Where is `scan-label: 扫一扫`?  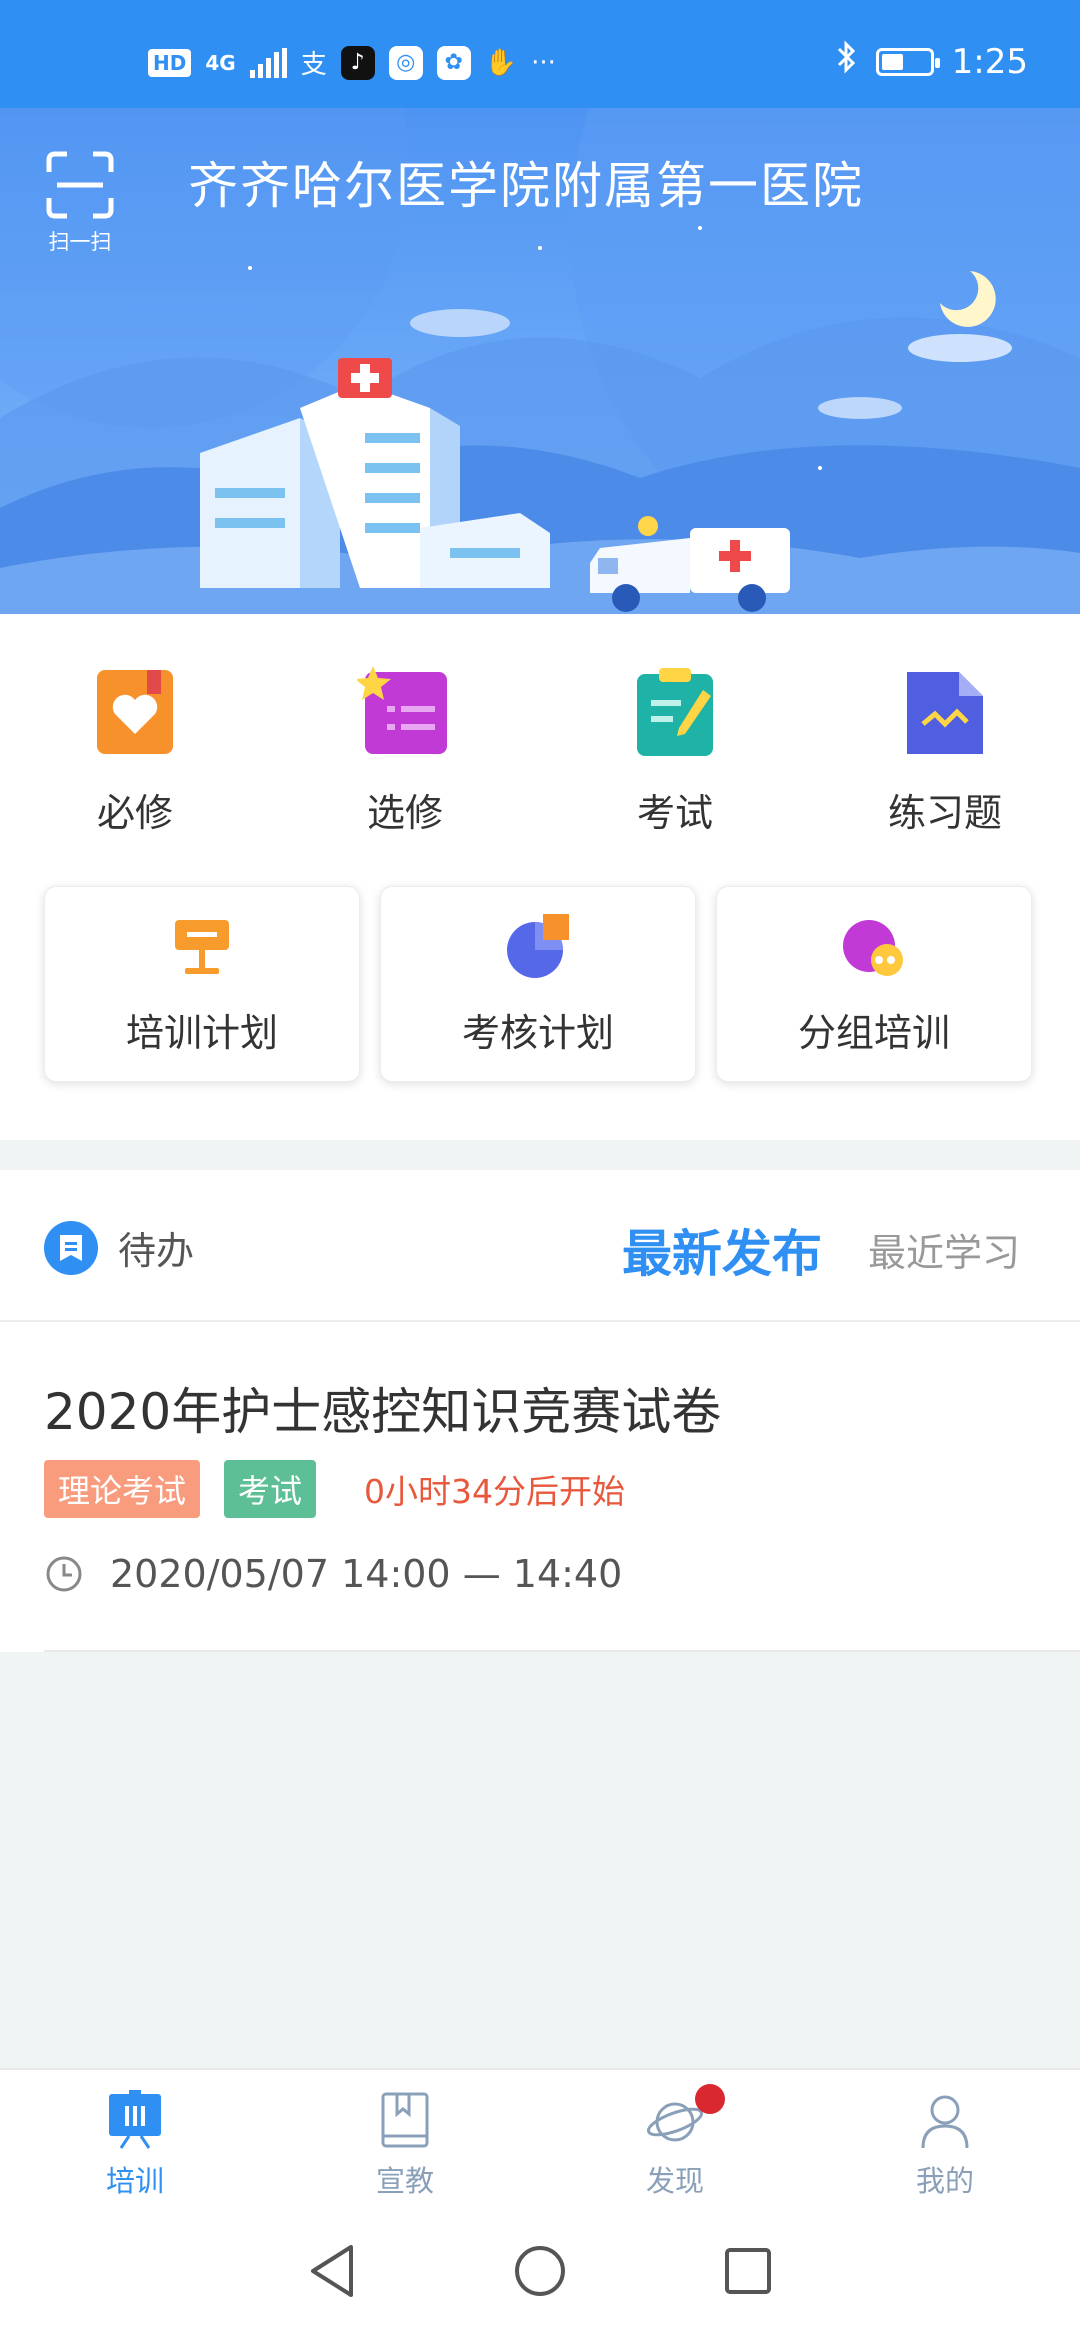
scan-label: 扫一扫 is located at coordinates (80, 242).